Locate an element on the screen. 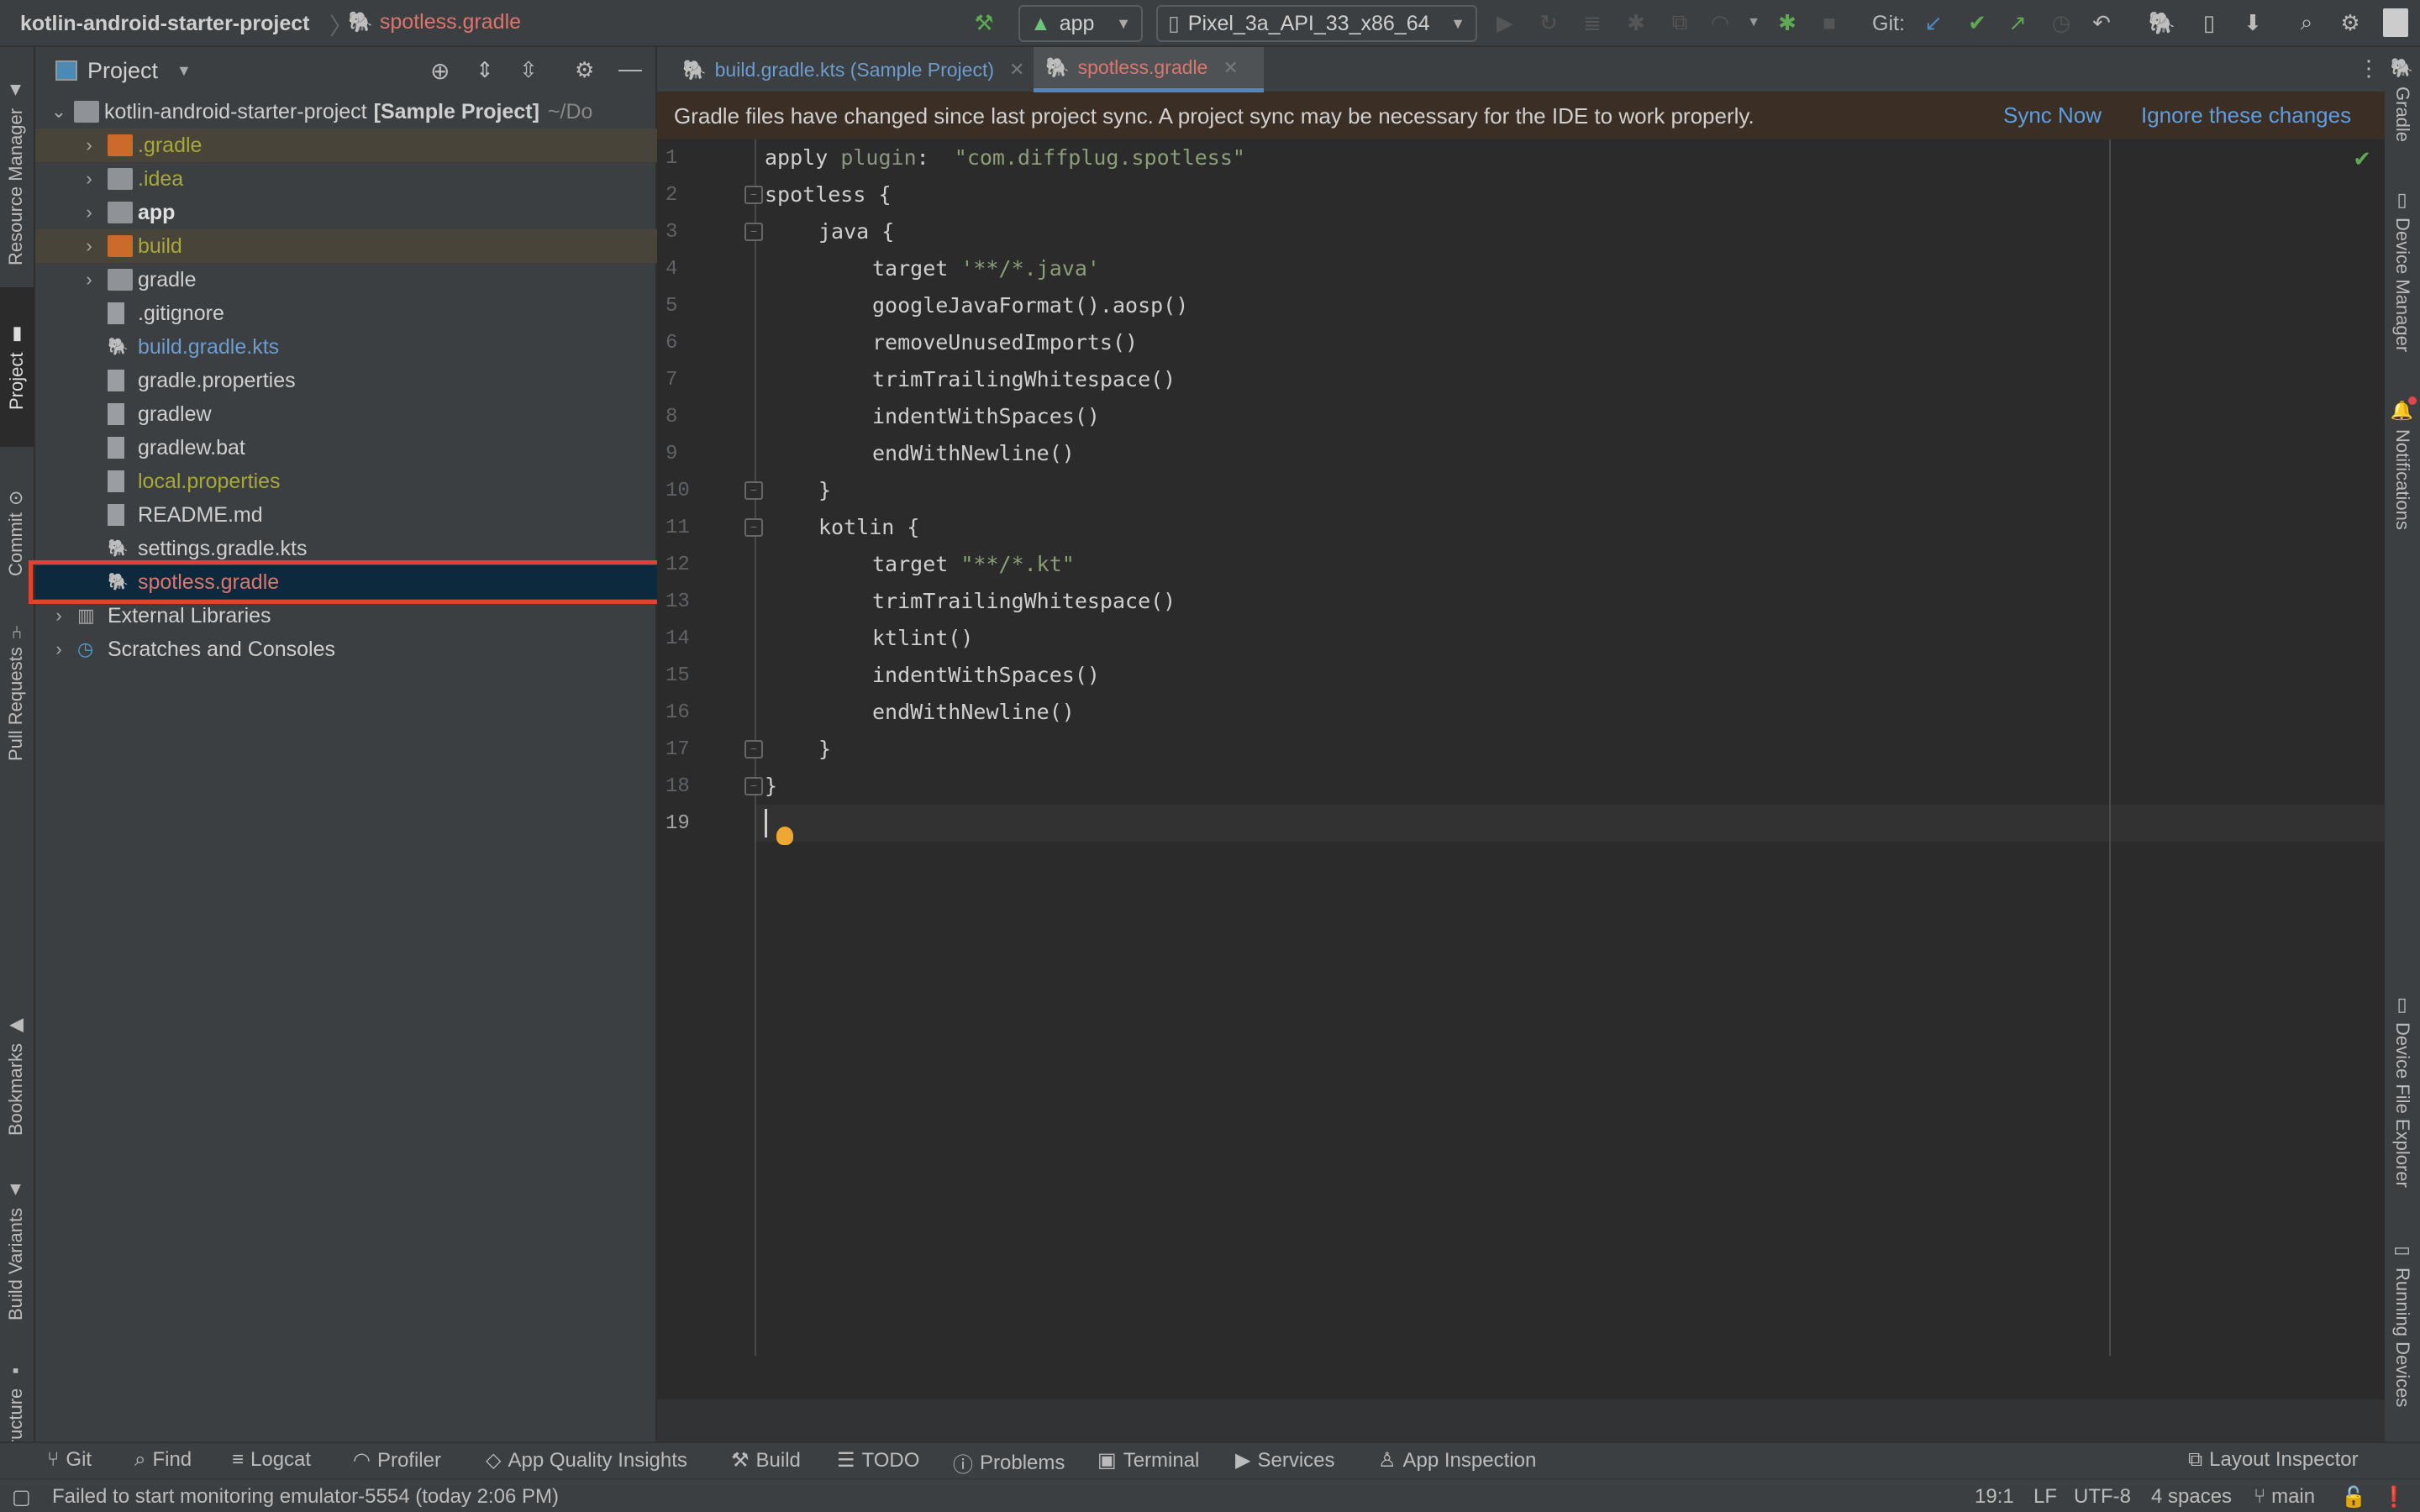 This screenshot has width=2420, height=1512. line-number: 9 is located at coordinates (691, 454).